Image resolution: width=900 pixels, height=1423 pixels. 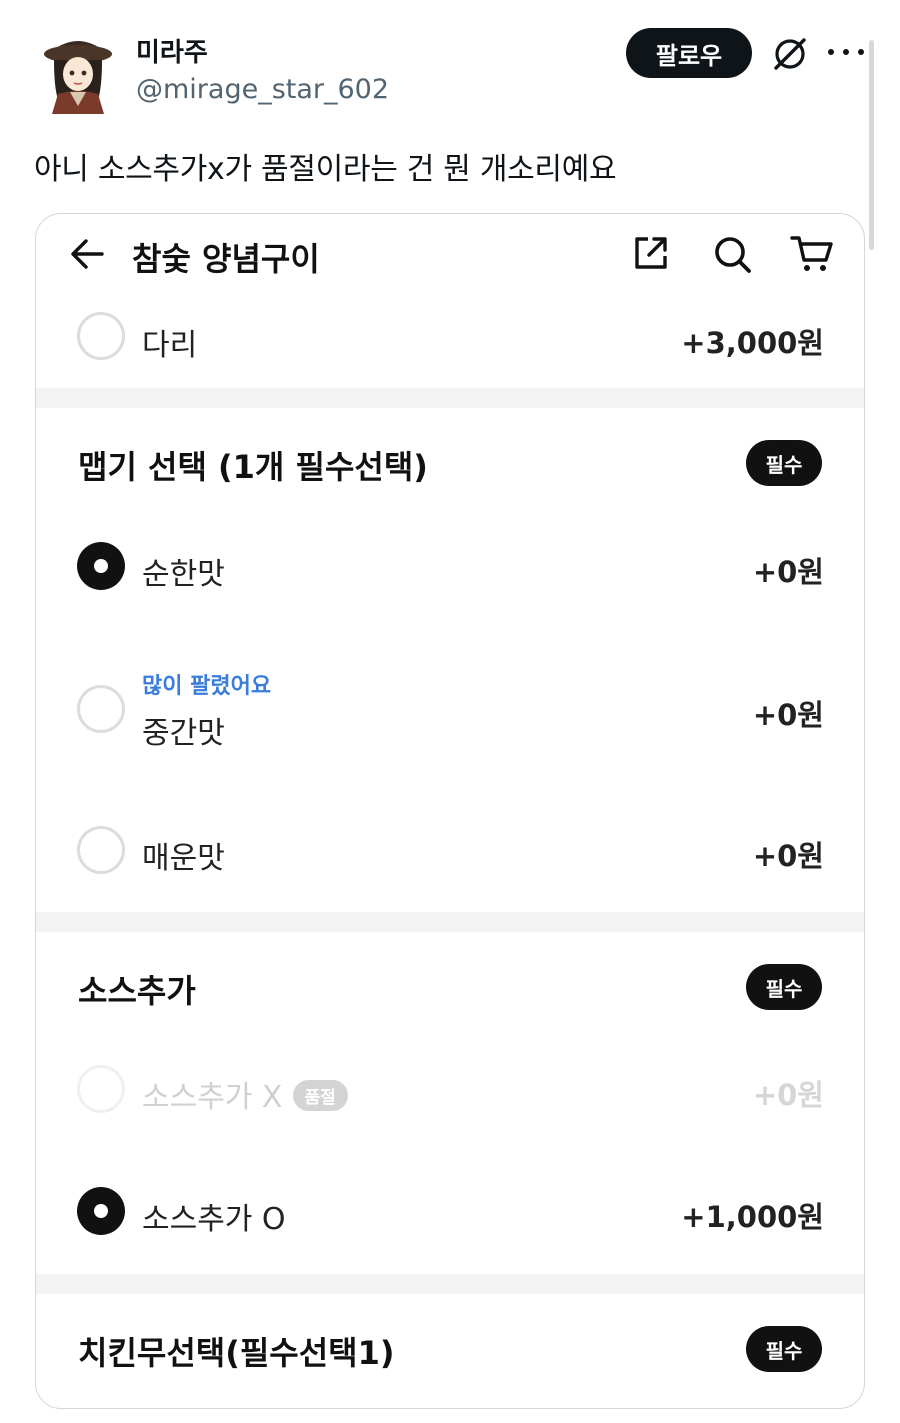 What do you see at coordinates (450, 1090) in the screenshot?
I see `option-row-no-sauce: 소스추가 X 품절 +0원` at bounding box center [450, 1090].